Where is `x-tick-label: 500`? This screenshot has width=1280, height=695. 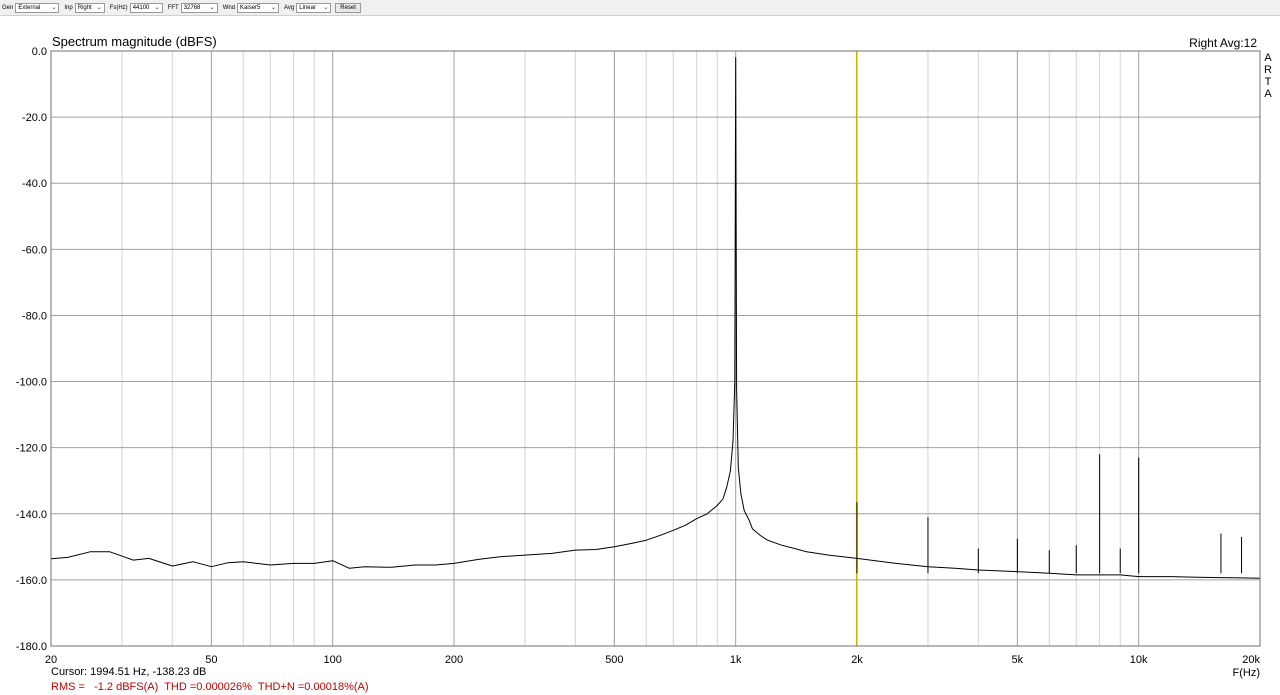 x-tick-label: 500 is located at coordinates (614, 660).